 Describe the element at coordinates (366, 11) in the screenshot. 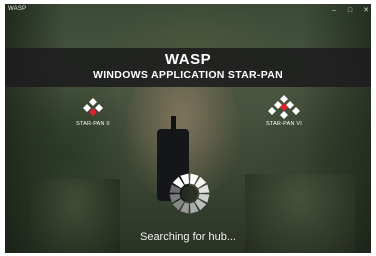

I see `close-button: ✕` at that location.